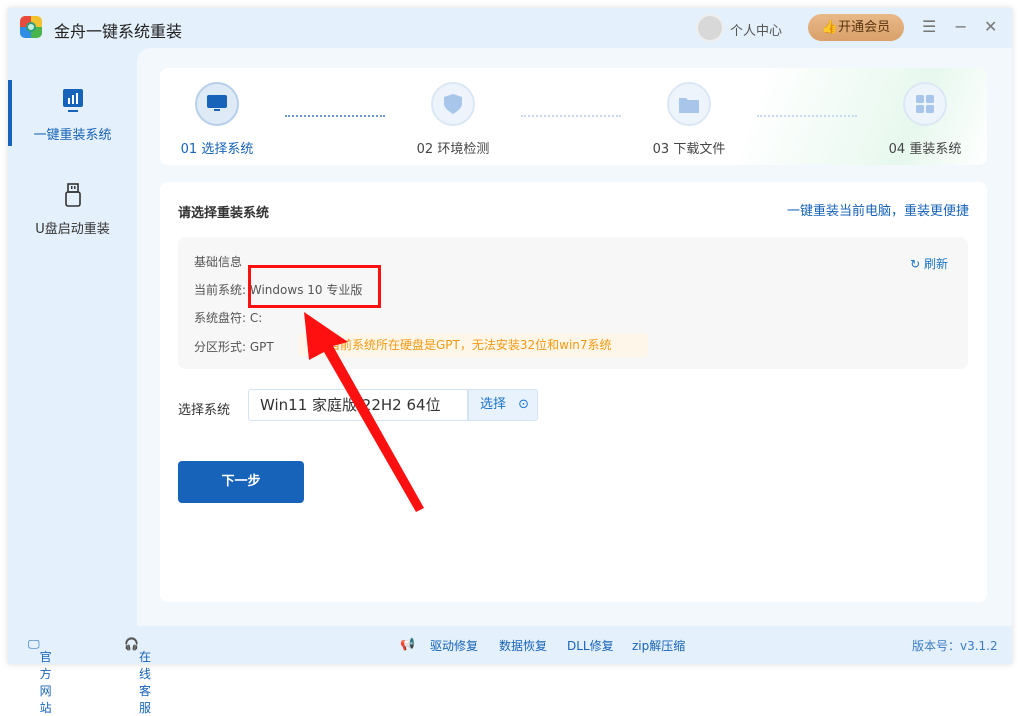 This screenshot has width=1020, height=716. What do you see at coordinates (241, 482) in the screenshot?
I see `next-step-button: 下一步` at bounding box center [241, 482].